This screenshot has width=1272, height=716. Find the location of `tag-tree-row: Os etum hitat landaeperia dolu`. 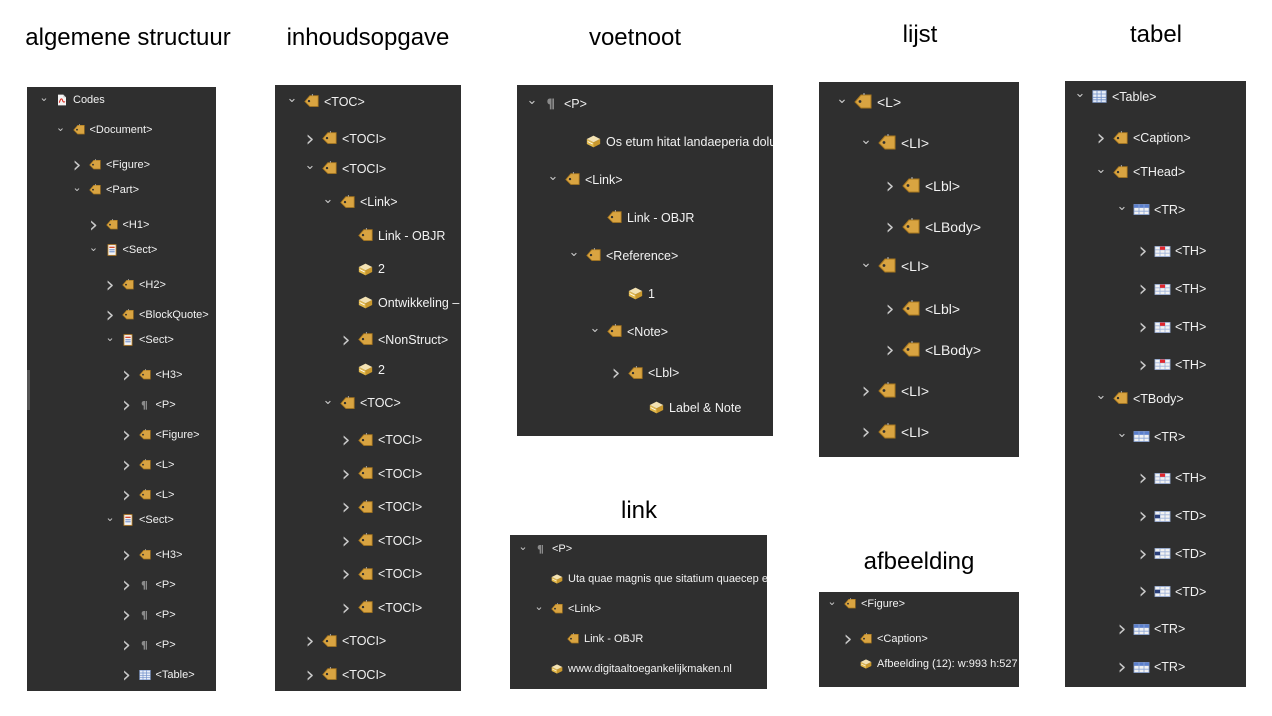

tag-tree-row: Os etum hitat landaeperia dolu is located at coordinates (645, 141).